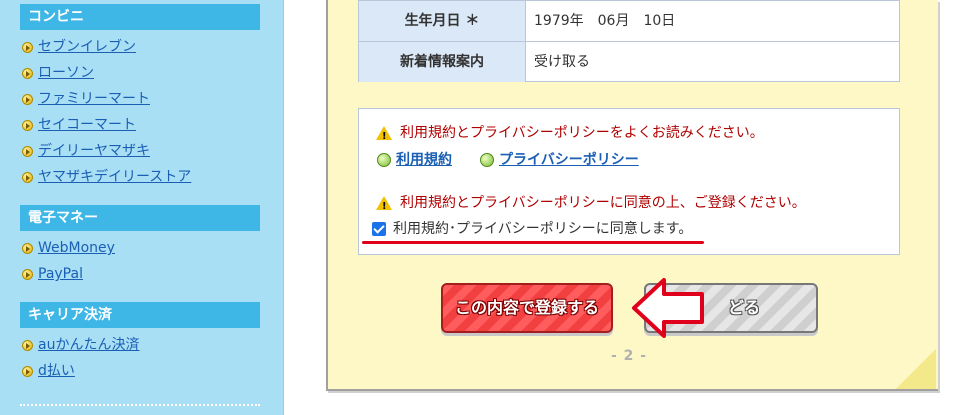 The image size is (979, 415). What do you see at coordinates (115, 177) in the screenshot?
I see `sidebar-link-label: ヤマザキデイリーストア` at bounding box center [115, 177].